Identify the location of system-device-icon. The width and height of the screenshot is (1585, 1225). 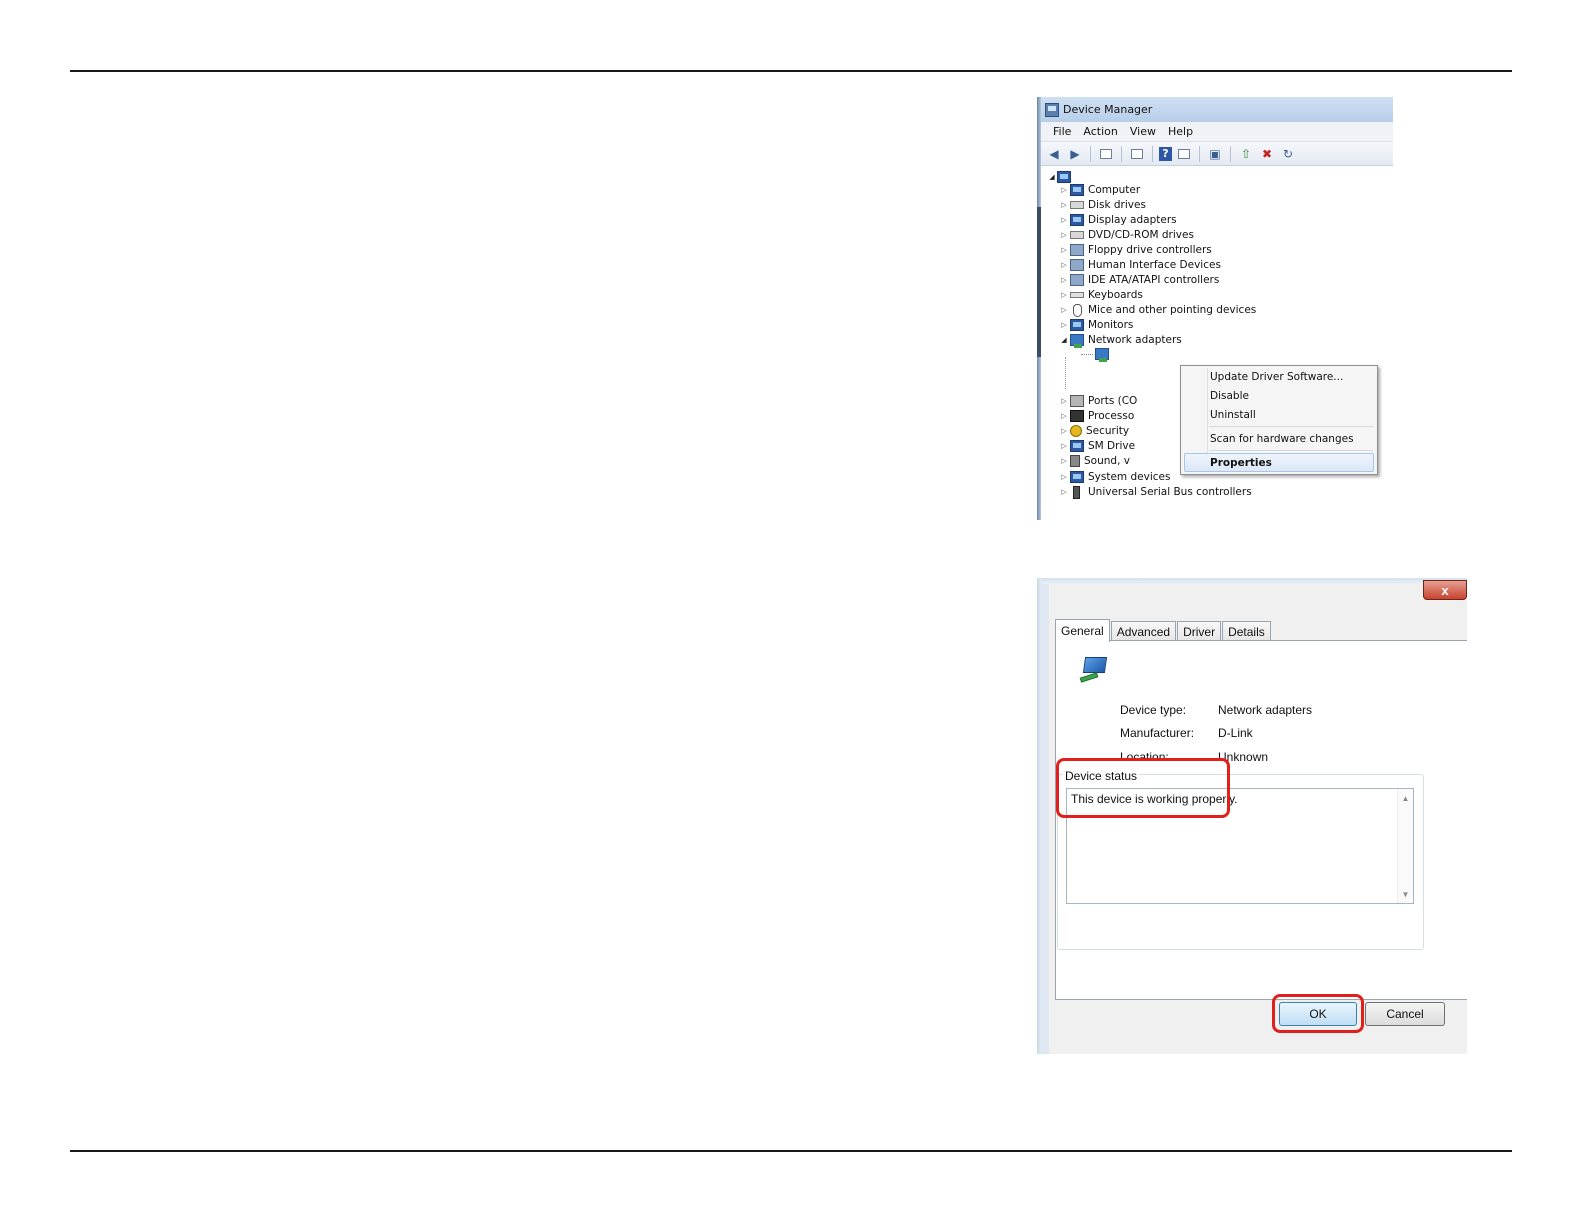
(1077, 477).